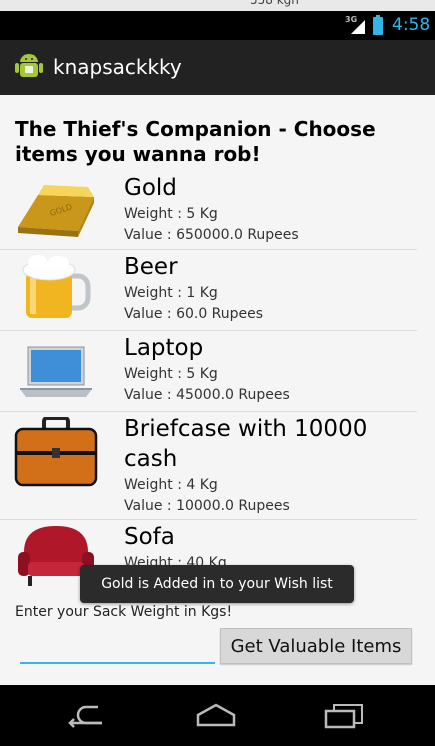 The width and height of the screenshot is (435, 746). I want to click on home-icon, so click(216, 715).